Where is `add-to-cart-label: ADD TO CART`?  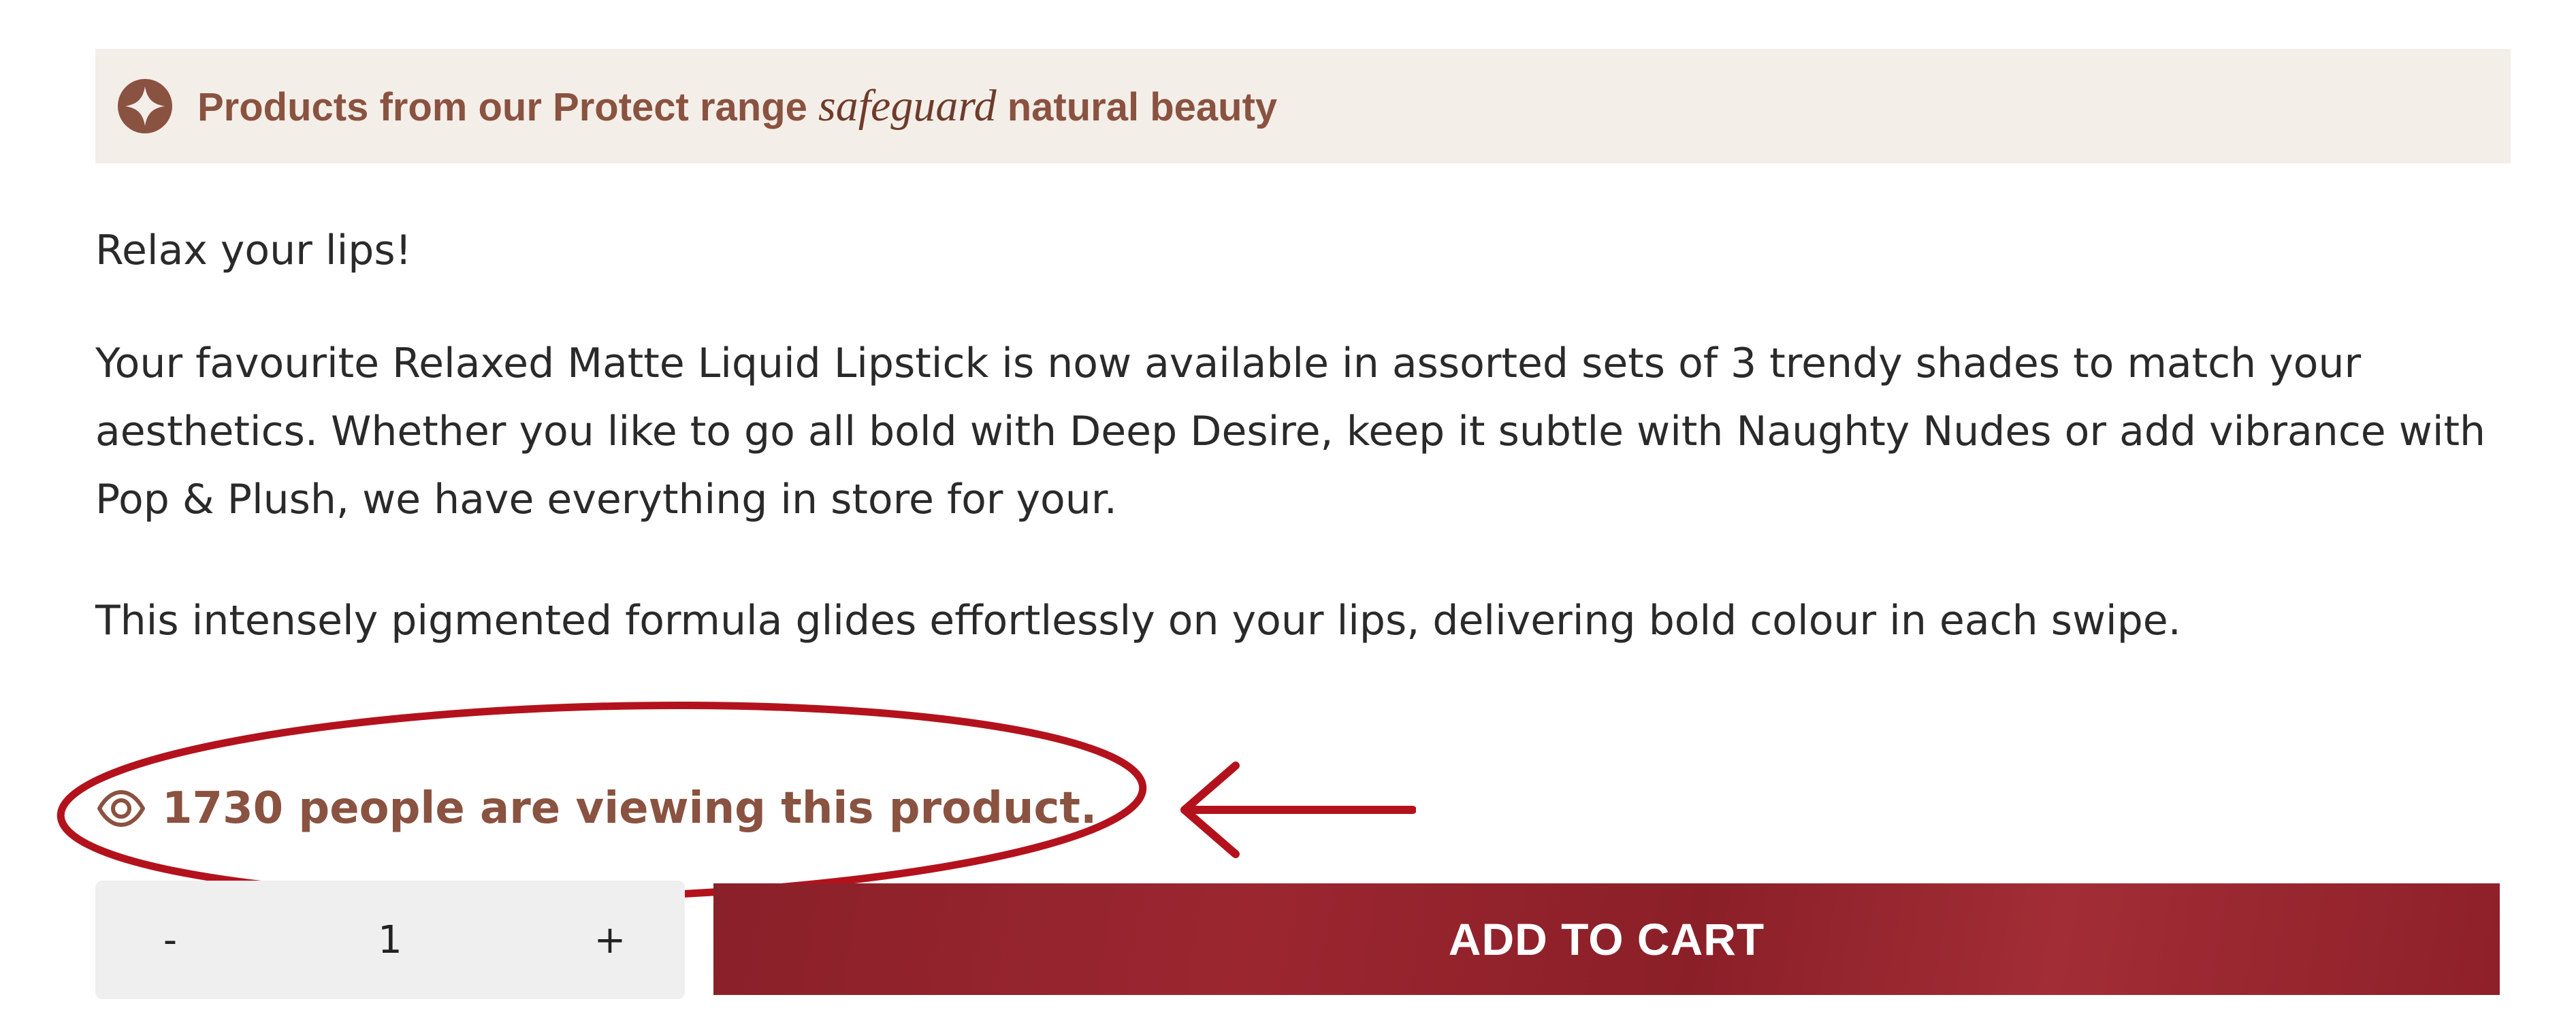
add-to-cart-label: ADD TO CART is located at coordinates (1607, 939).